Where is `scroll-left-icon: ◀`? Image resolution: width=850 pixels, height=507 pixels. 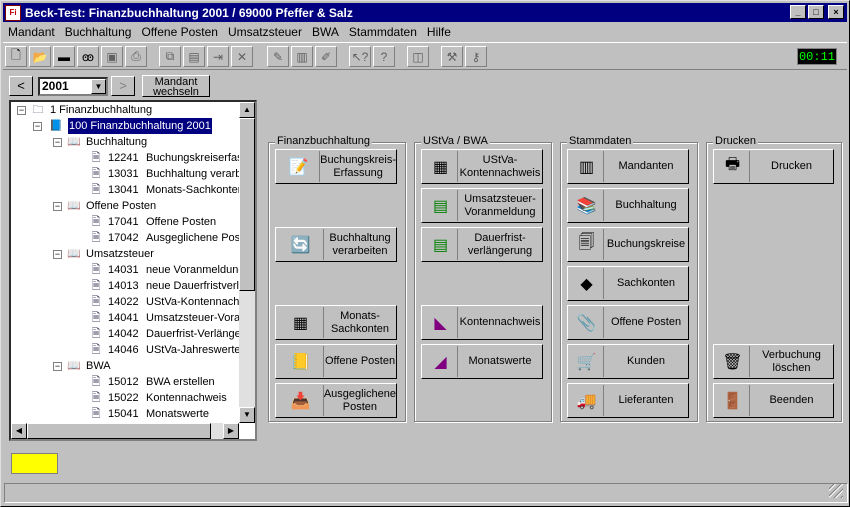
scroll-left-icon: ◀ is located at coordinates (19, 431).